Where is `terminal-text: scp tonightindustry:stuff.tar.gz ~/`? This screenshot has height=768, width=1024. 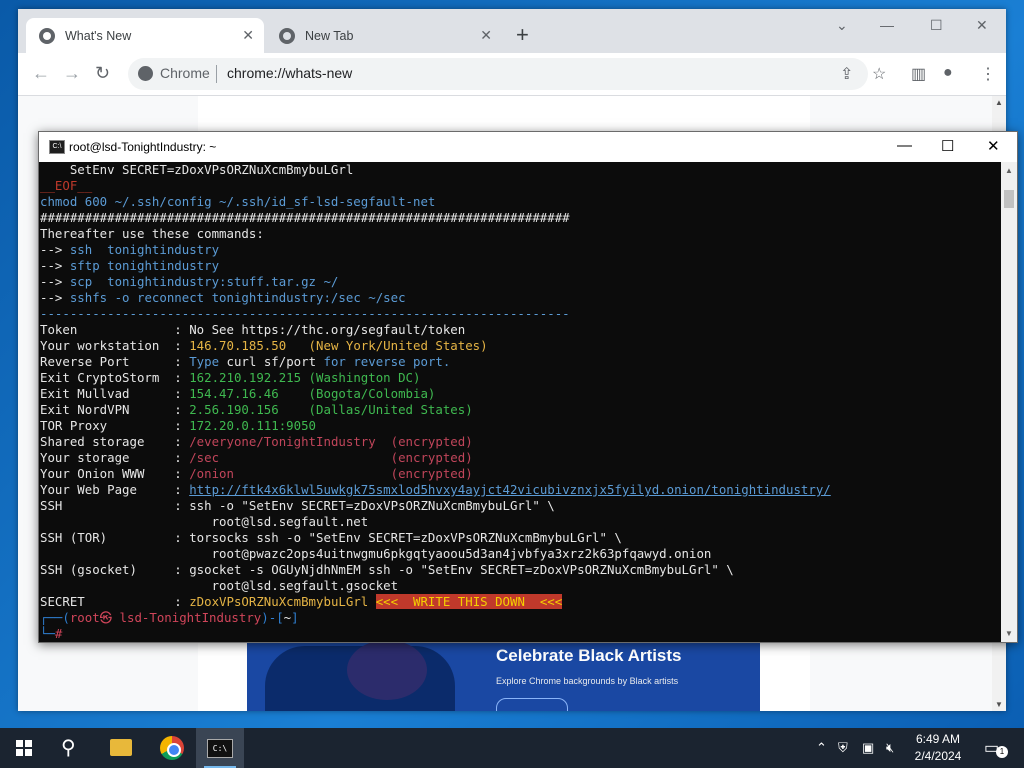 terminal-text: scp tonightindustry:stuff.tar.gz ~/ is located at coordinates (204, 281).